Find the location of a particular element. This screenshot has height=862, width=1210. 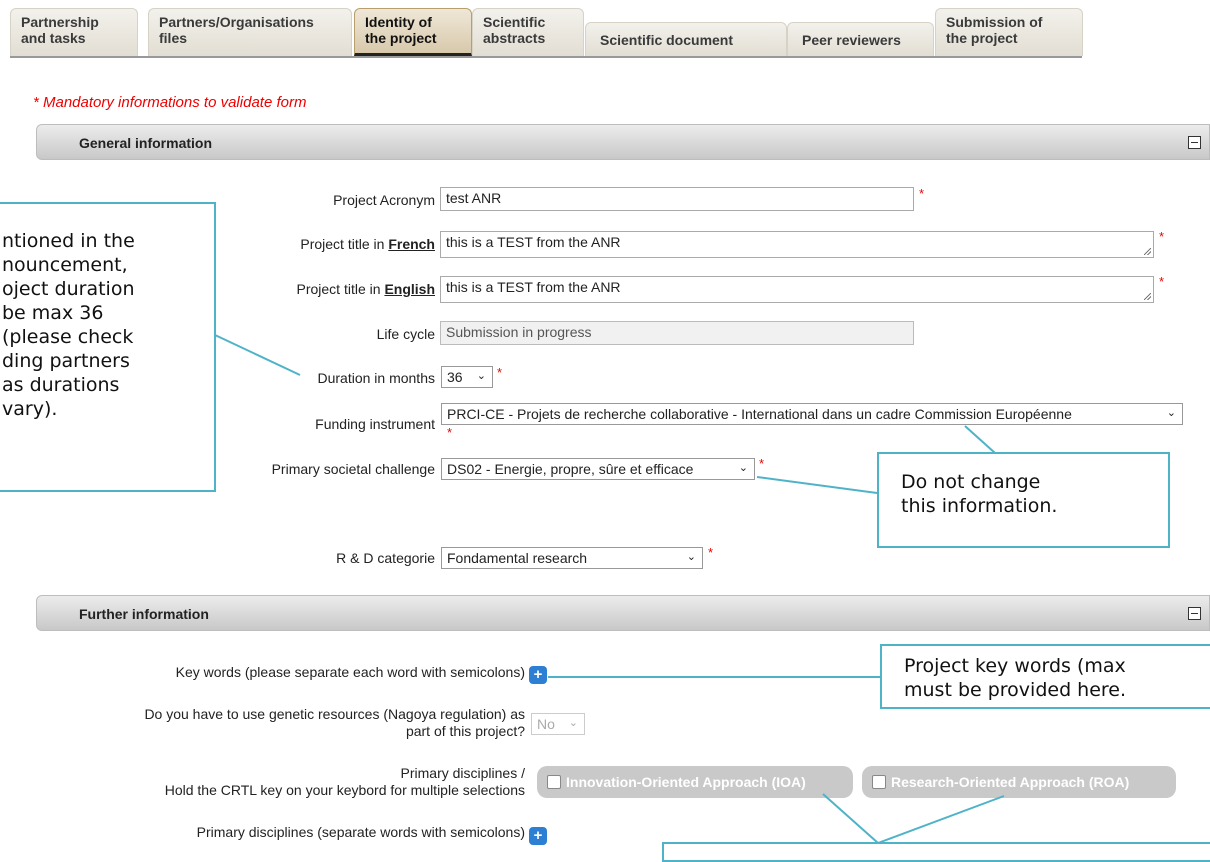

funding-callout: Do not change this information. is located at coordinates (1023, 500).